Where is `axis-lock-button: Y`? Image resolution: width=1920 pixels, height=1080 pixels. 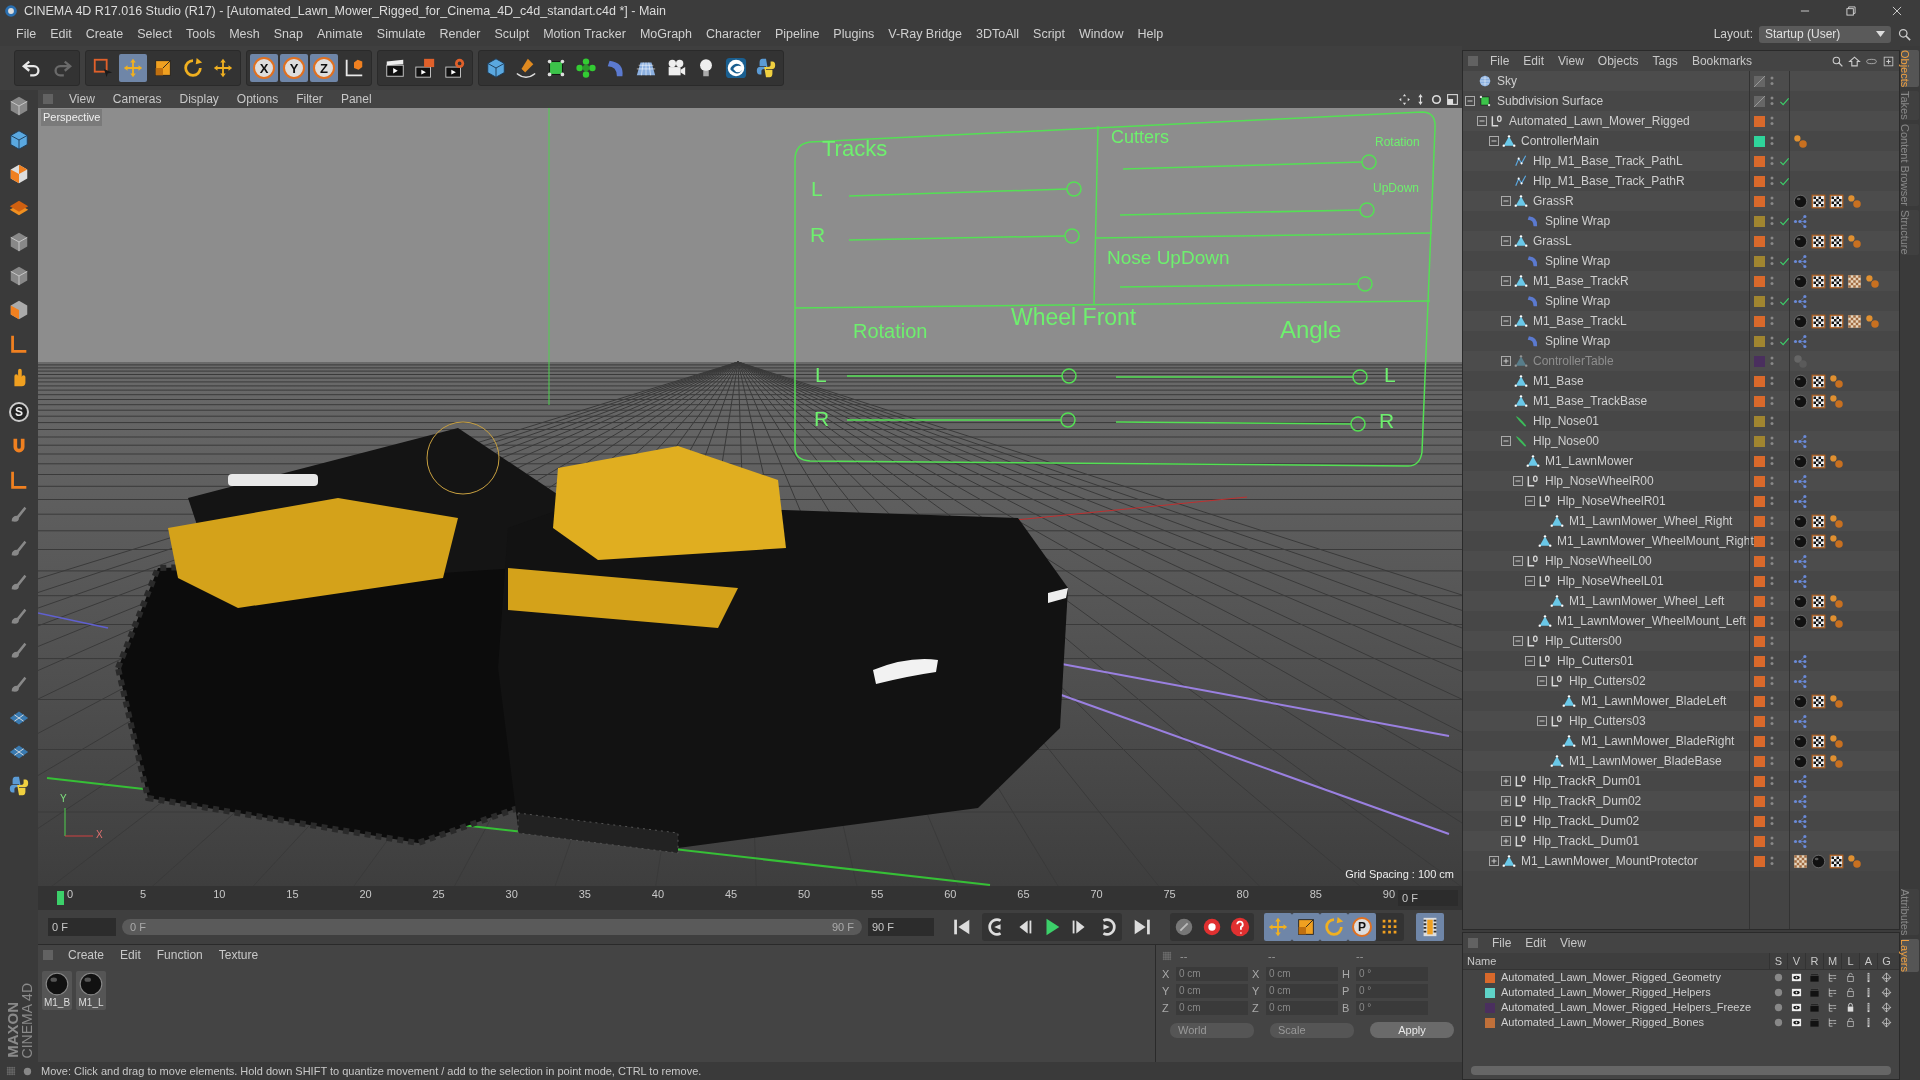
axis-lock-button: Y is located at coordinates (294, 68).